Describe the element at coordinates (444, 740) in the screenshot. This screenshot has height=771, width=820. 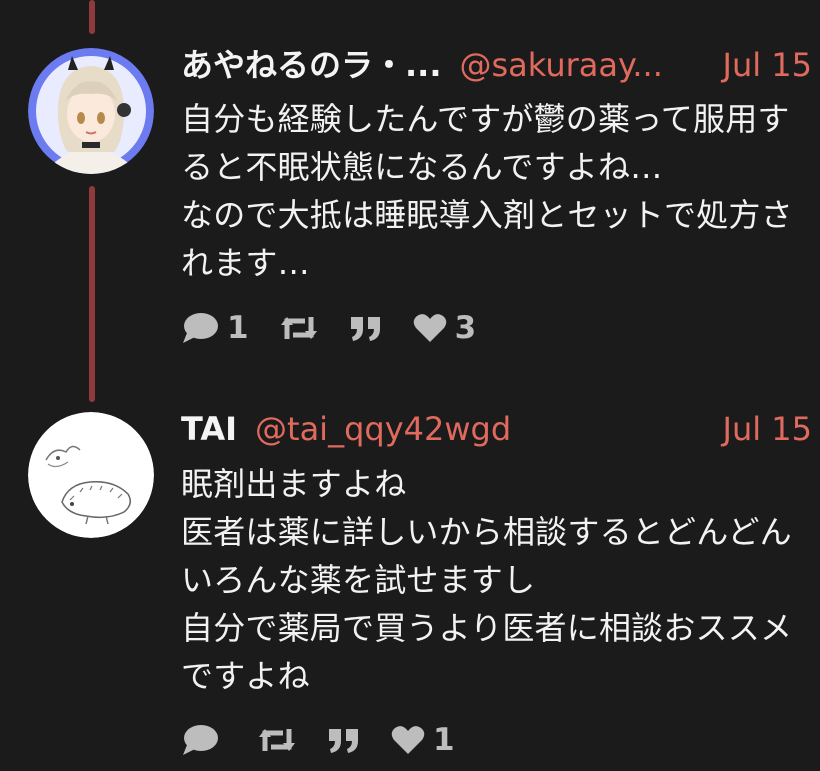
I see `like-count: 1` at that location.